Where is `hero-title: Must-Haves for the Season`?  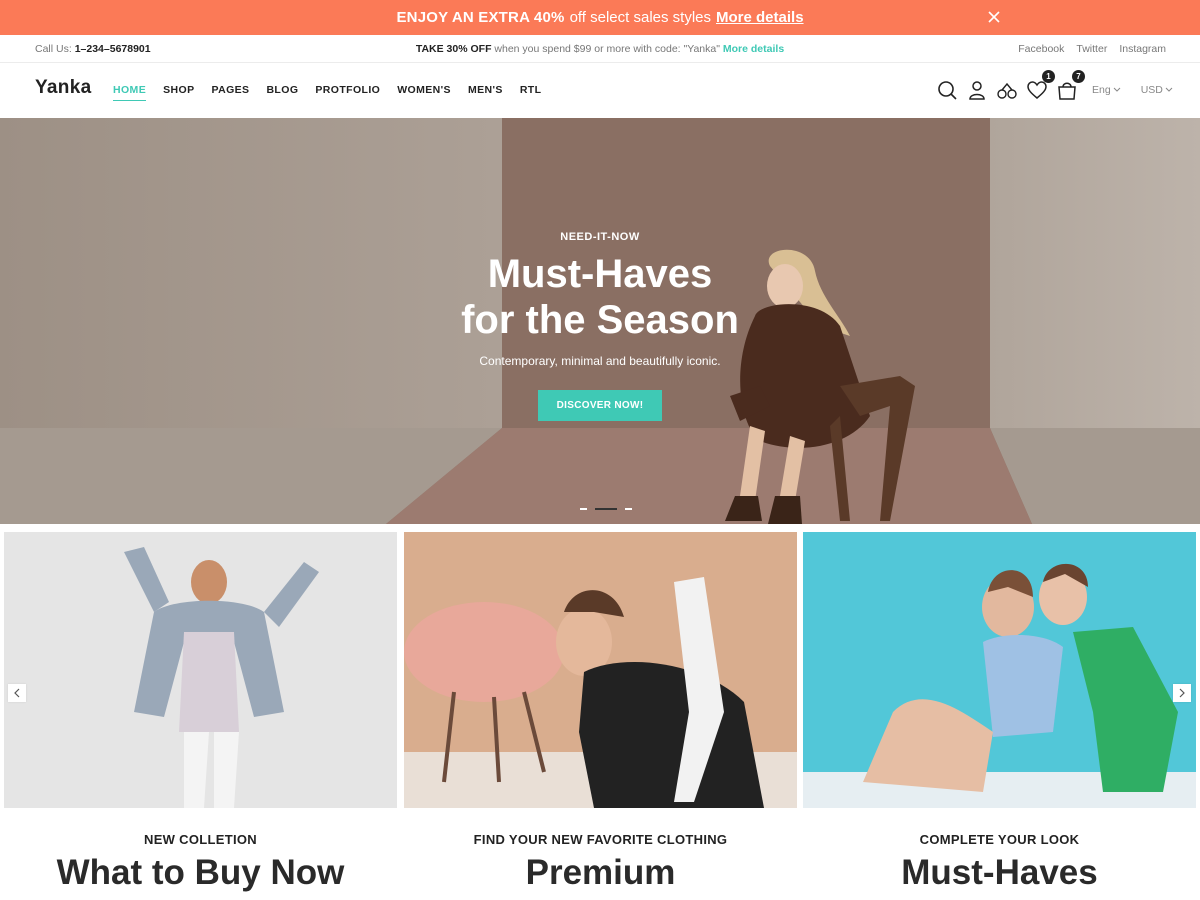 hero-title: Must-Haves for the Season is located at coordinates (600, 297).